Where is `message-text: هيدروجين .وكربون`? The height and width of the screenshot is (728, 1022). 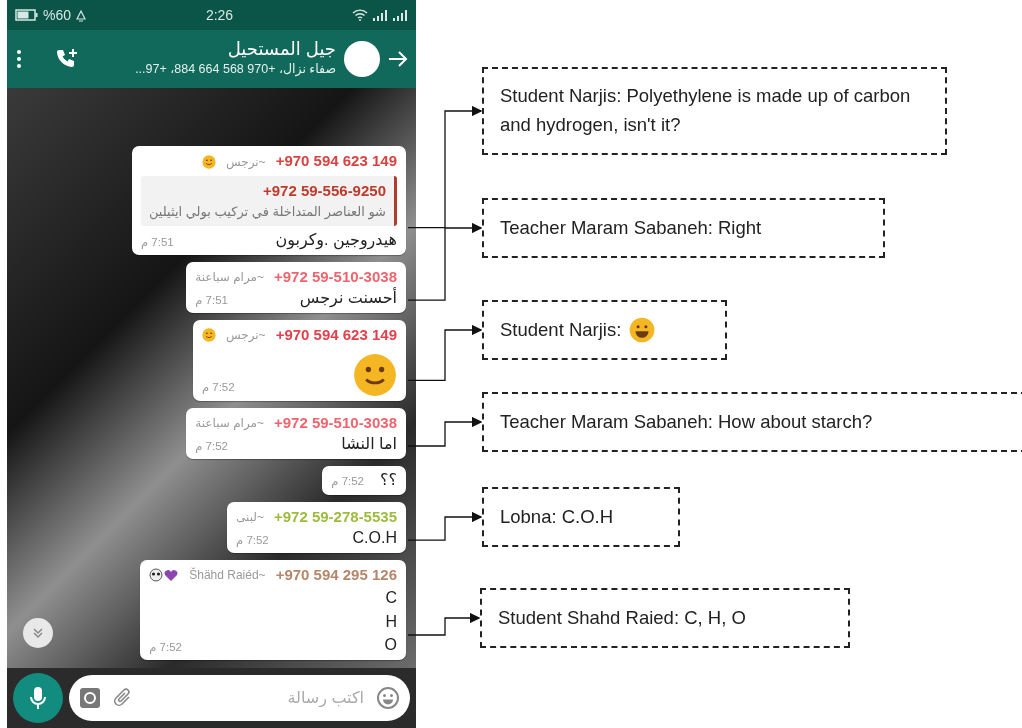 message-text: هيدروجين .وكربون is located at coordinates (336, 240).